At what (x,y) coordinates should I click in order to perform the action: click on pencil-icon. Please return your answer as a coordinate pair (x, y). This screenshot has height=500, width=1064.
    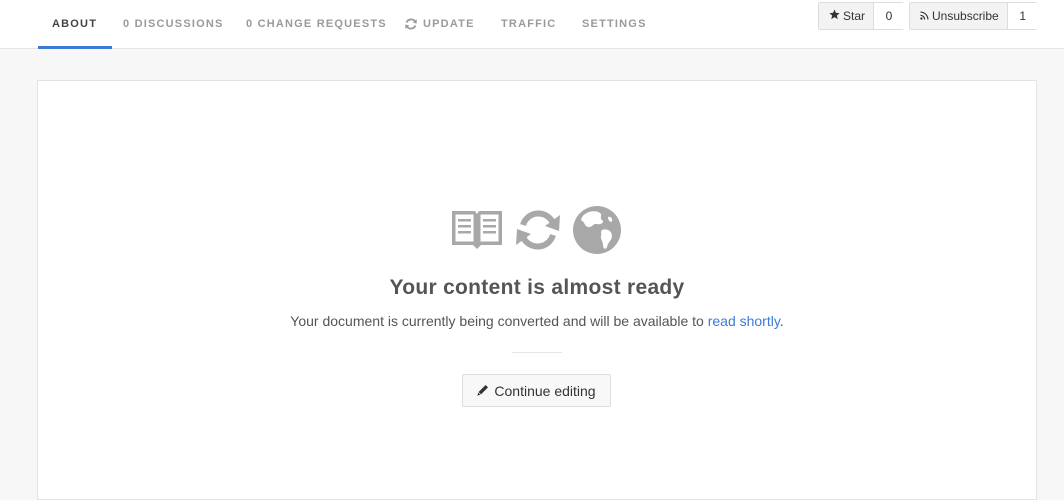
    Looking at the image, I should click on (483, 391).